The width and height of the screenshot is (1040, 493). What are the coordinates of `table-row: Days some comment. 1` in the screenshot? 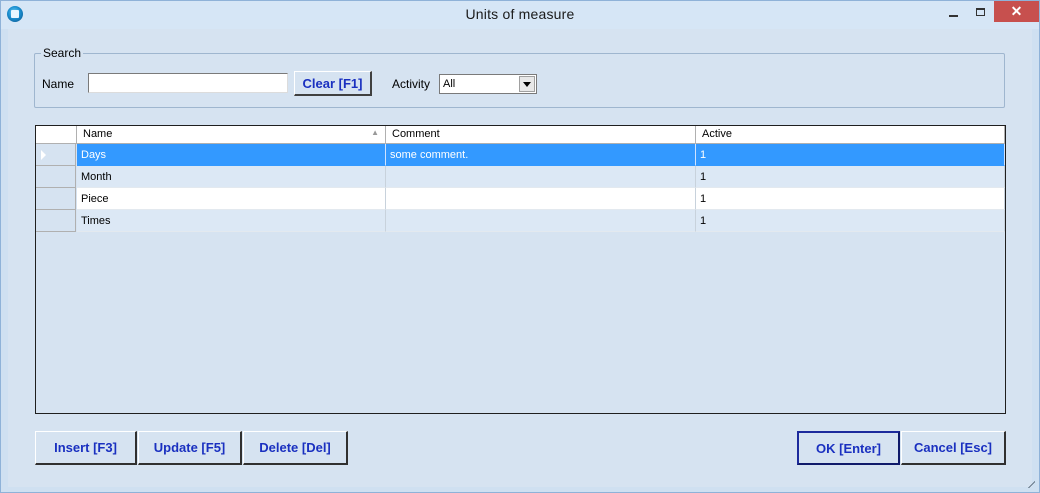 It's located at (520, 155).